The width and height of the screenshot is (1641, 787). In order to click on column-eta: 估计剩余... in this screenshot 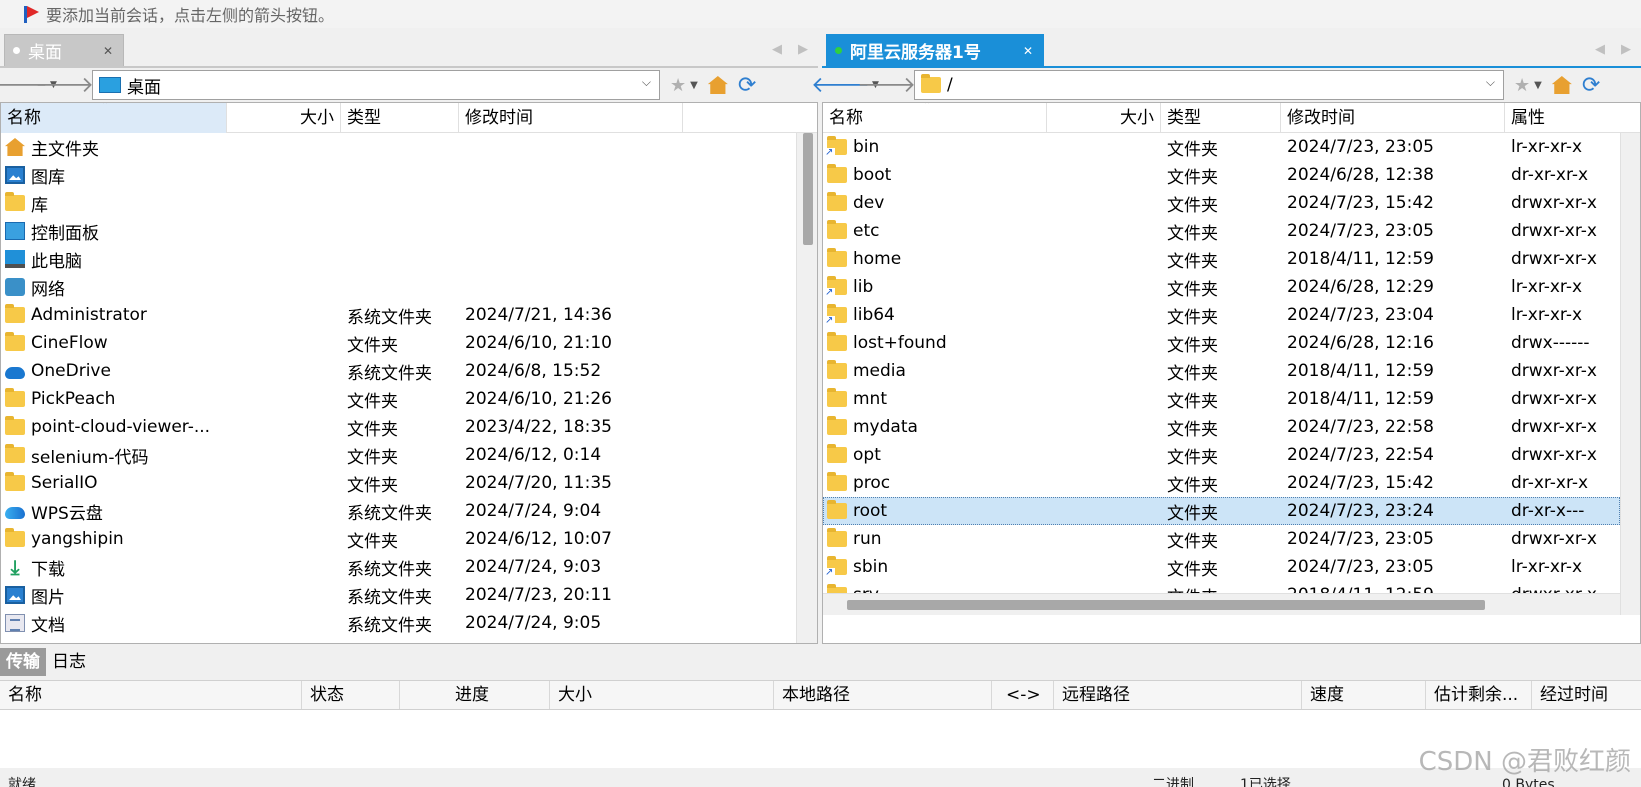, I will do `click(1479, 695)`.